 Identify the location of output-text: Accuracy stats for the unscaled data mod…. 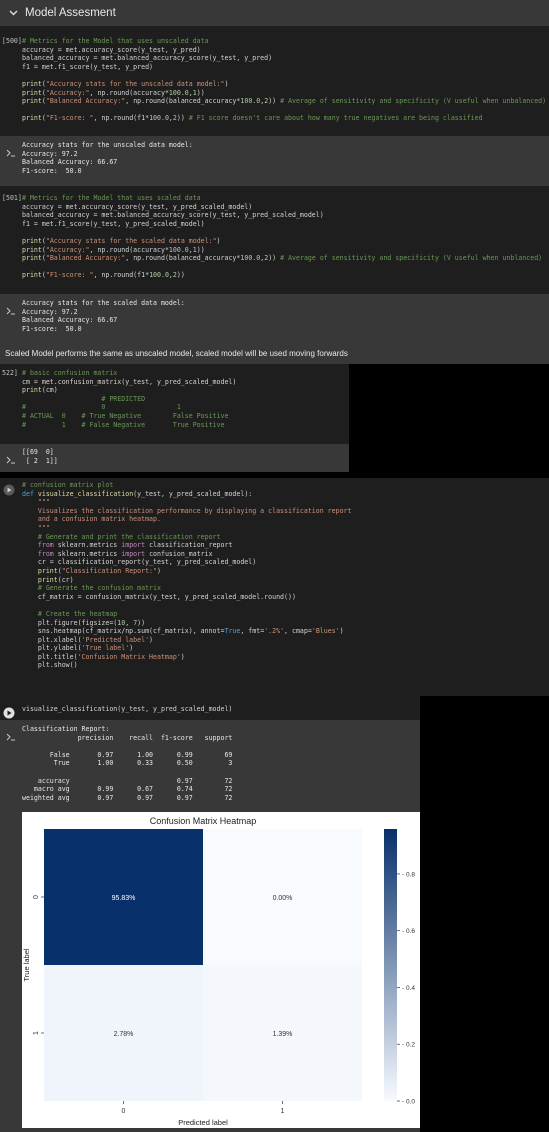
(107, 158).